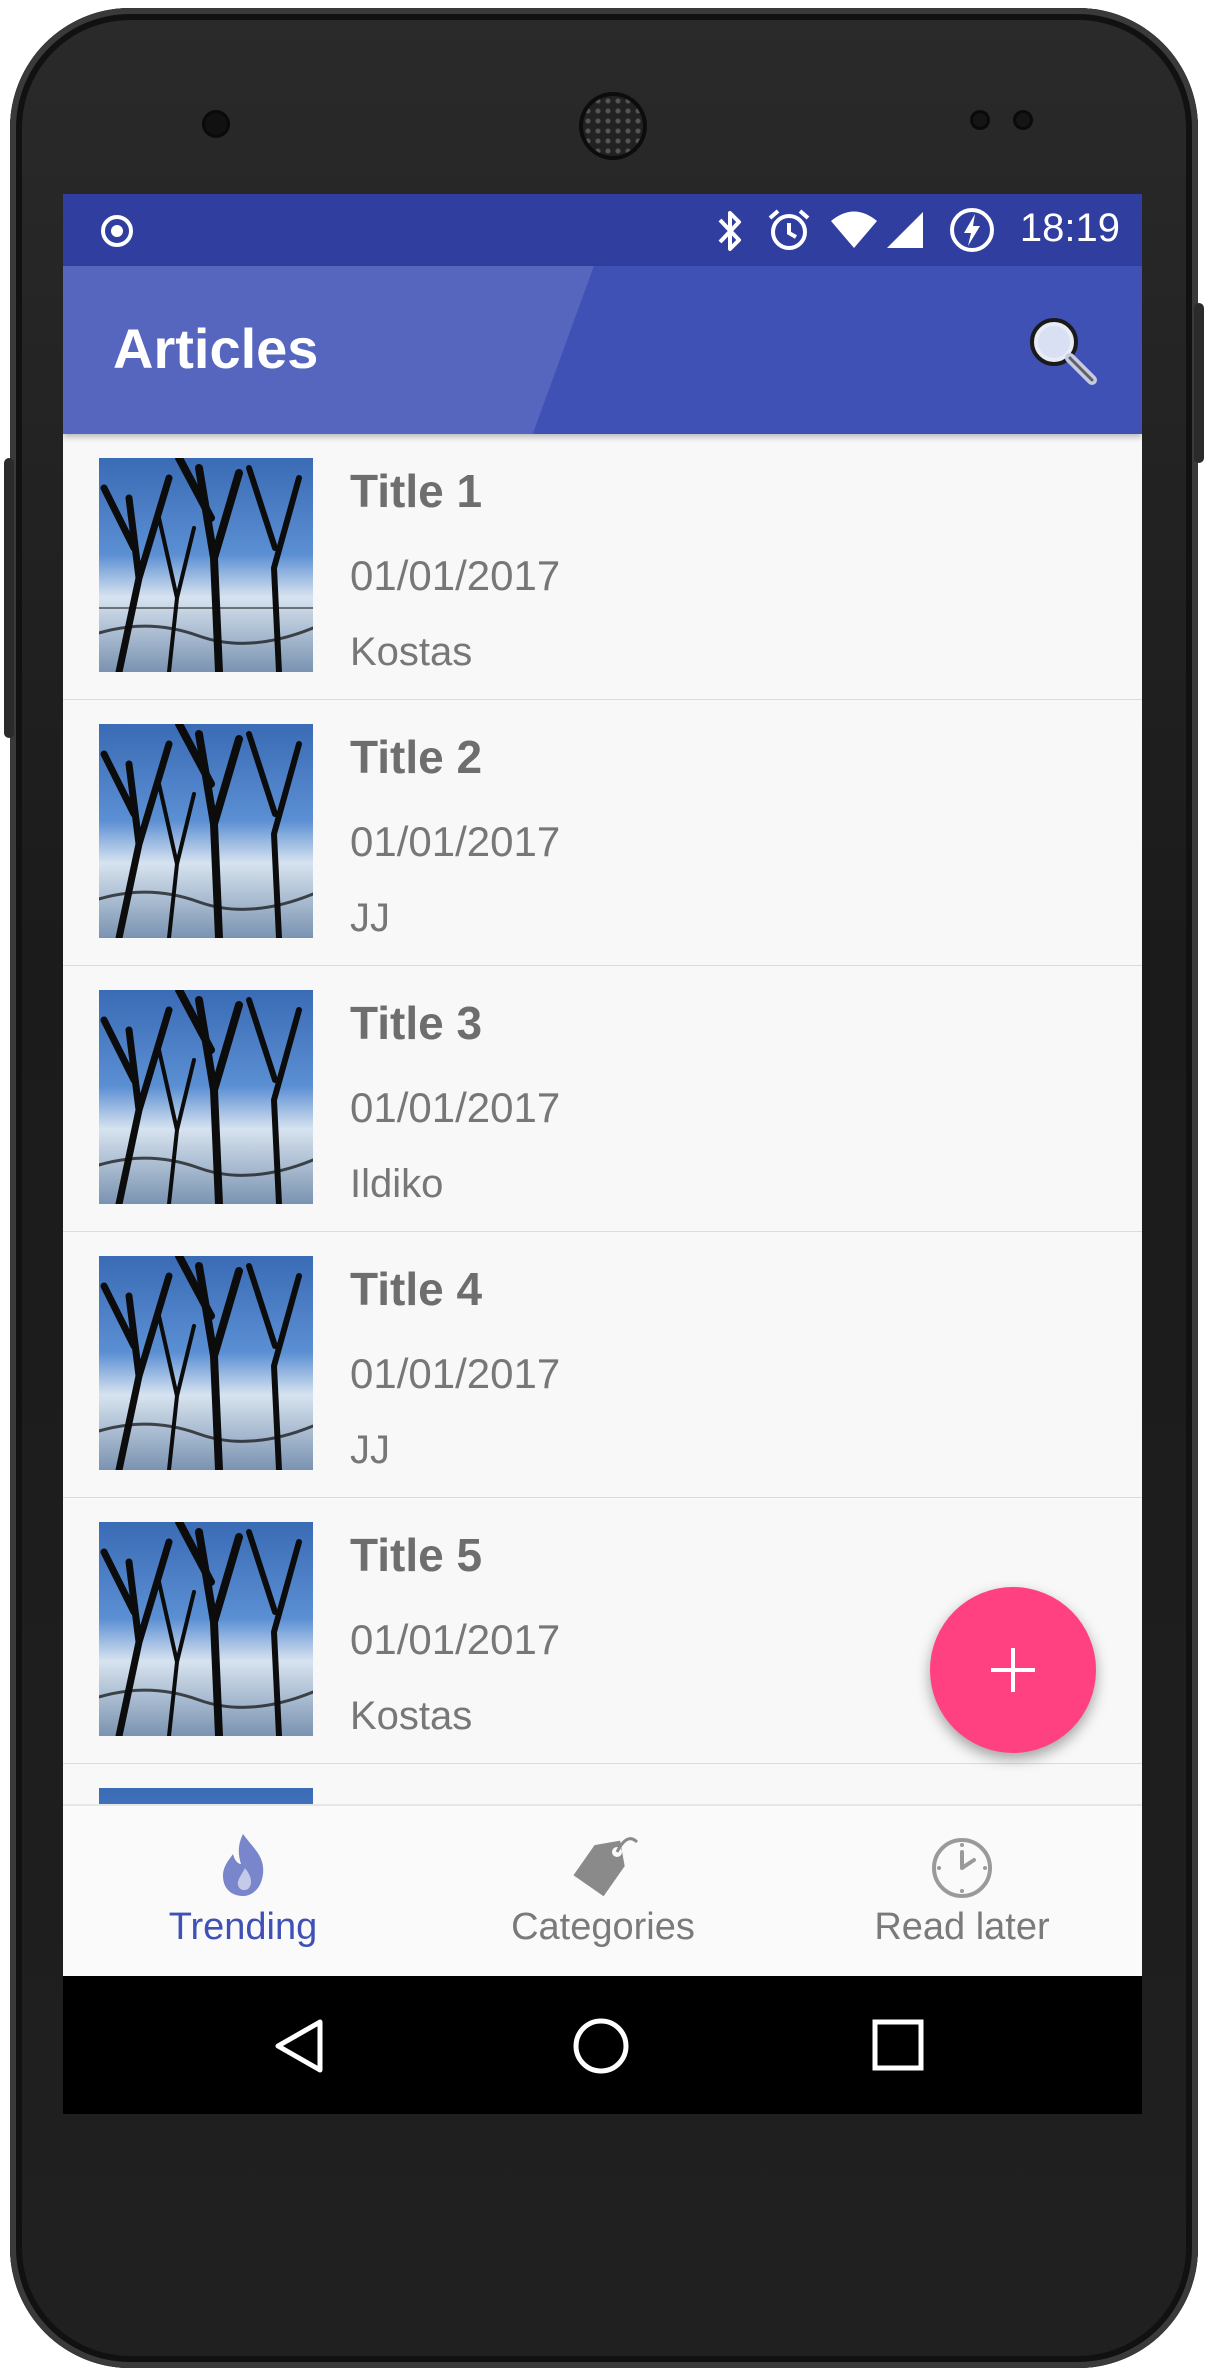 The height and width of the screenshot is (2375, 1210). What do you see at coordinates (1023, 120) in the screenshot?
I see `light-sensor` at bounding box center [1023, 120].